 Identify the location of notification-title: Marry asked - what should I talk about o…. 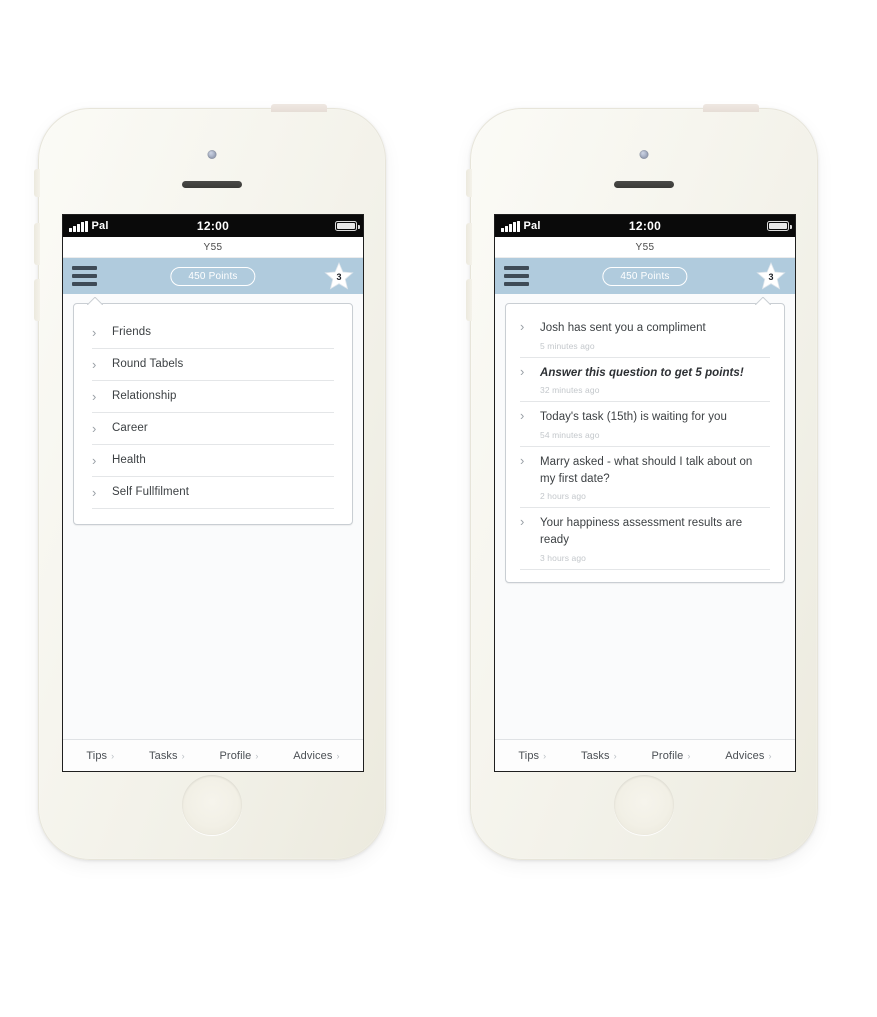
(646, 470).